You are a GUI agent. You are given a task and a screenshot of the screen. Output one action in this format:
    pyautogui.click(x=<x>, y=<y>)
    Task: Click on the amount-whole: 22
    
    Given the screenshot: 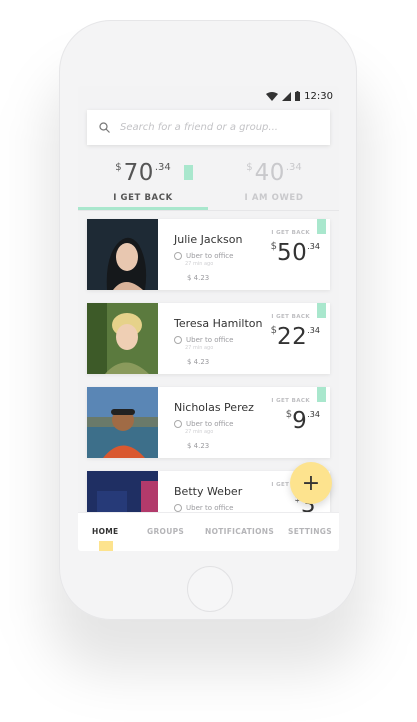 What is the action you would take?
    pyautogui.click(x=292, y=337)
    